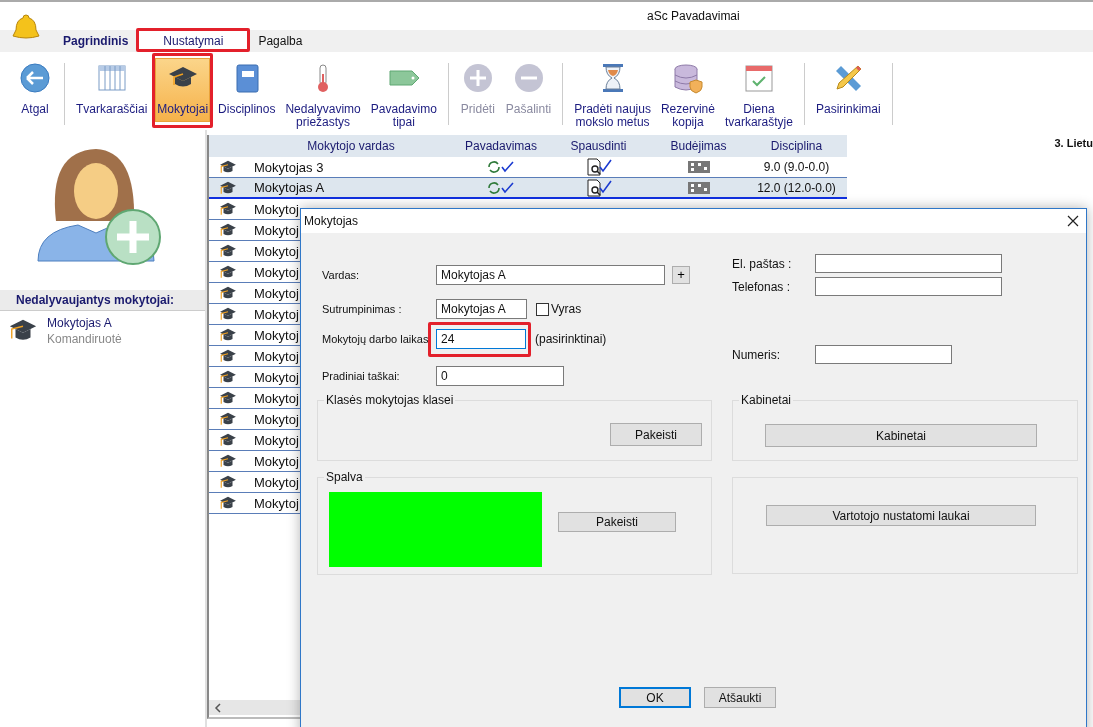  I want to click on initial-points-field: 0, so click(500, 376).